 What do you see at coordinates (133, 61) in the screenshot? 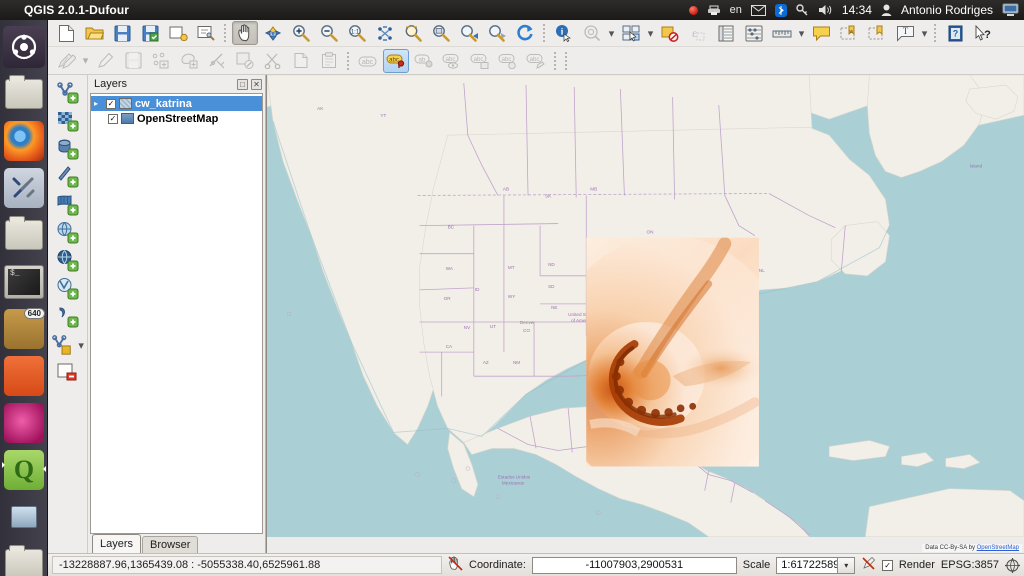
I see `save-layer-edits-button` at bounding box center [133, 61].